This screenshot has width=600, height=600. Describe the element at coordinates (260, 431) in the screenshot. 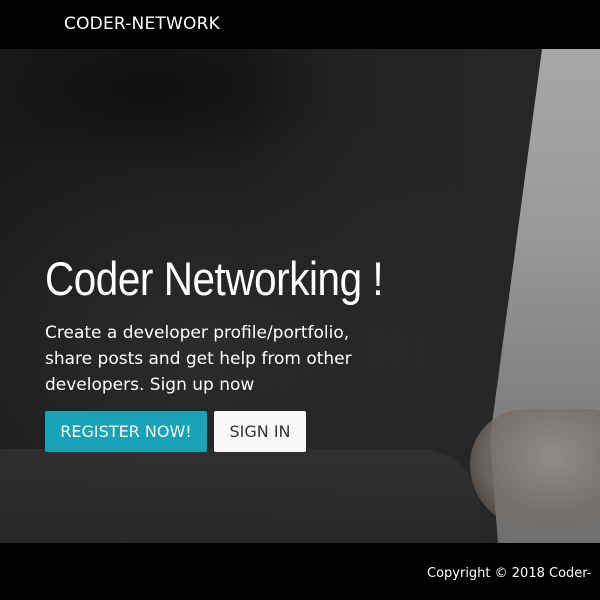

I see `sign-in-button: SIGN IN` at that location.